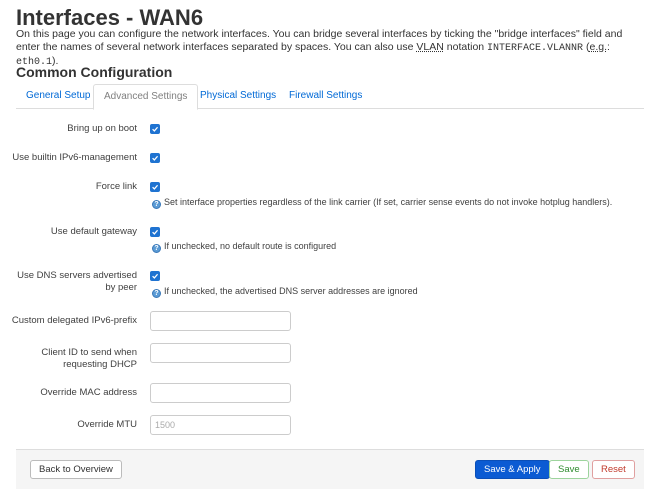 Image resolution: width=656 pixels, height=500 pixels. Describe the element at coordinates (330, 469) in the screenshot. I see `form-footer: Back to Overview Save & Apply Save Reset` at that location.